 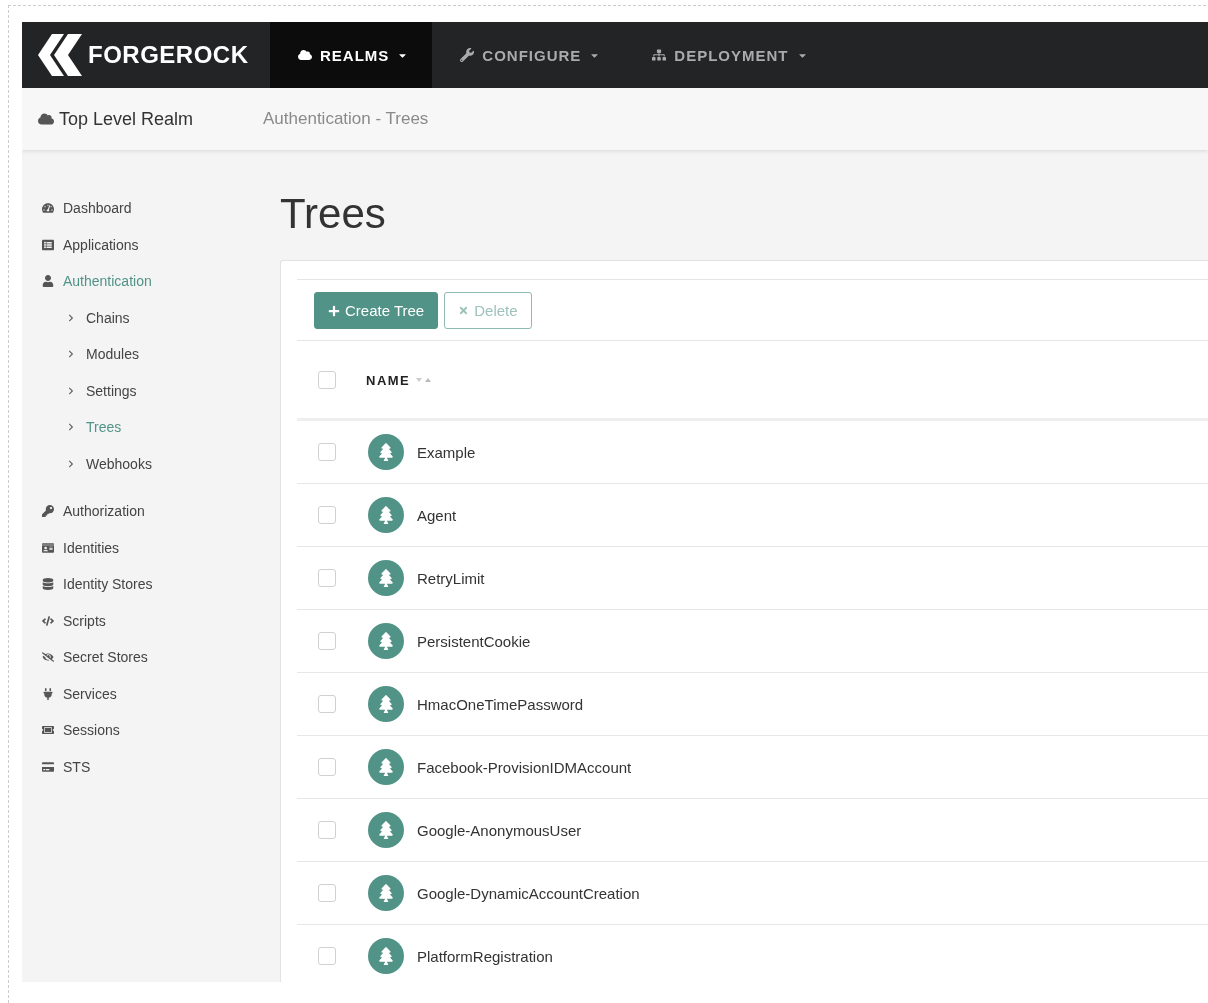 I want to click on tree-name: RetryLimit, so click(x=451, y=578).